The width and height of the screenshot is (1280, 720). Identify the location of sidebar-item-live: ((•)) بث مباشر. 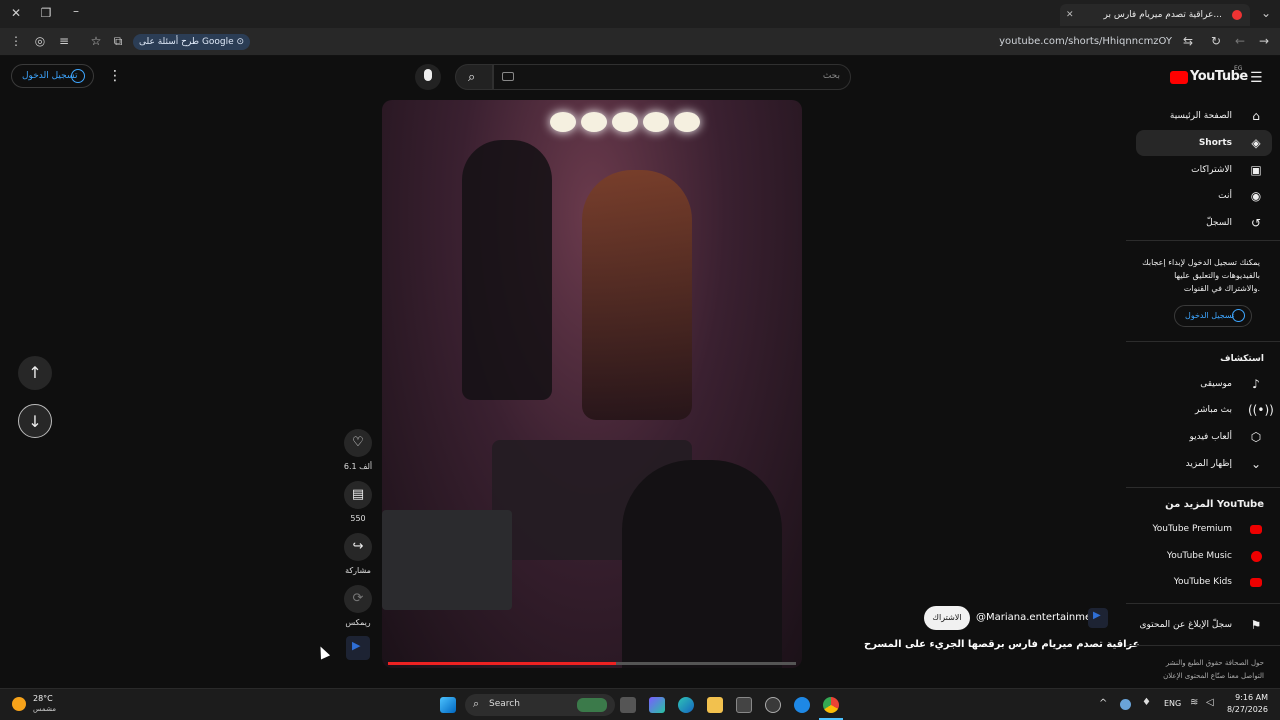
(1200, 410).